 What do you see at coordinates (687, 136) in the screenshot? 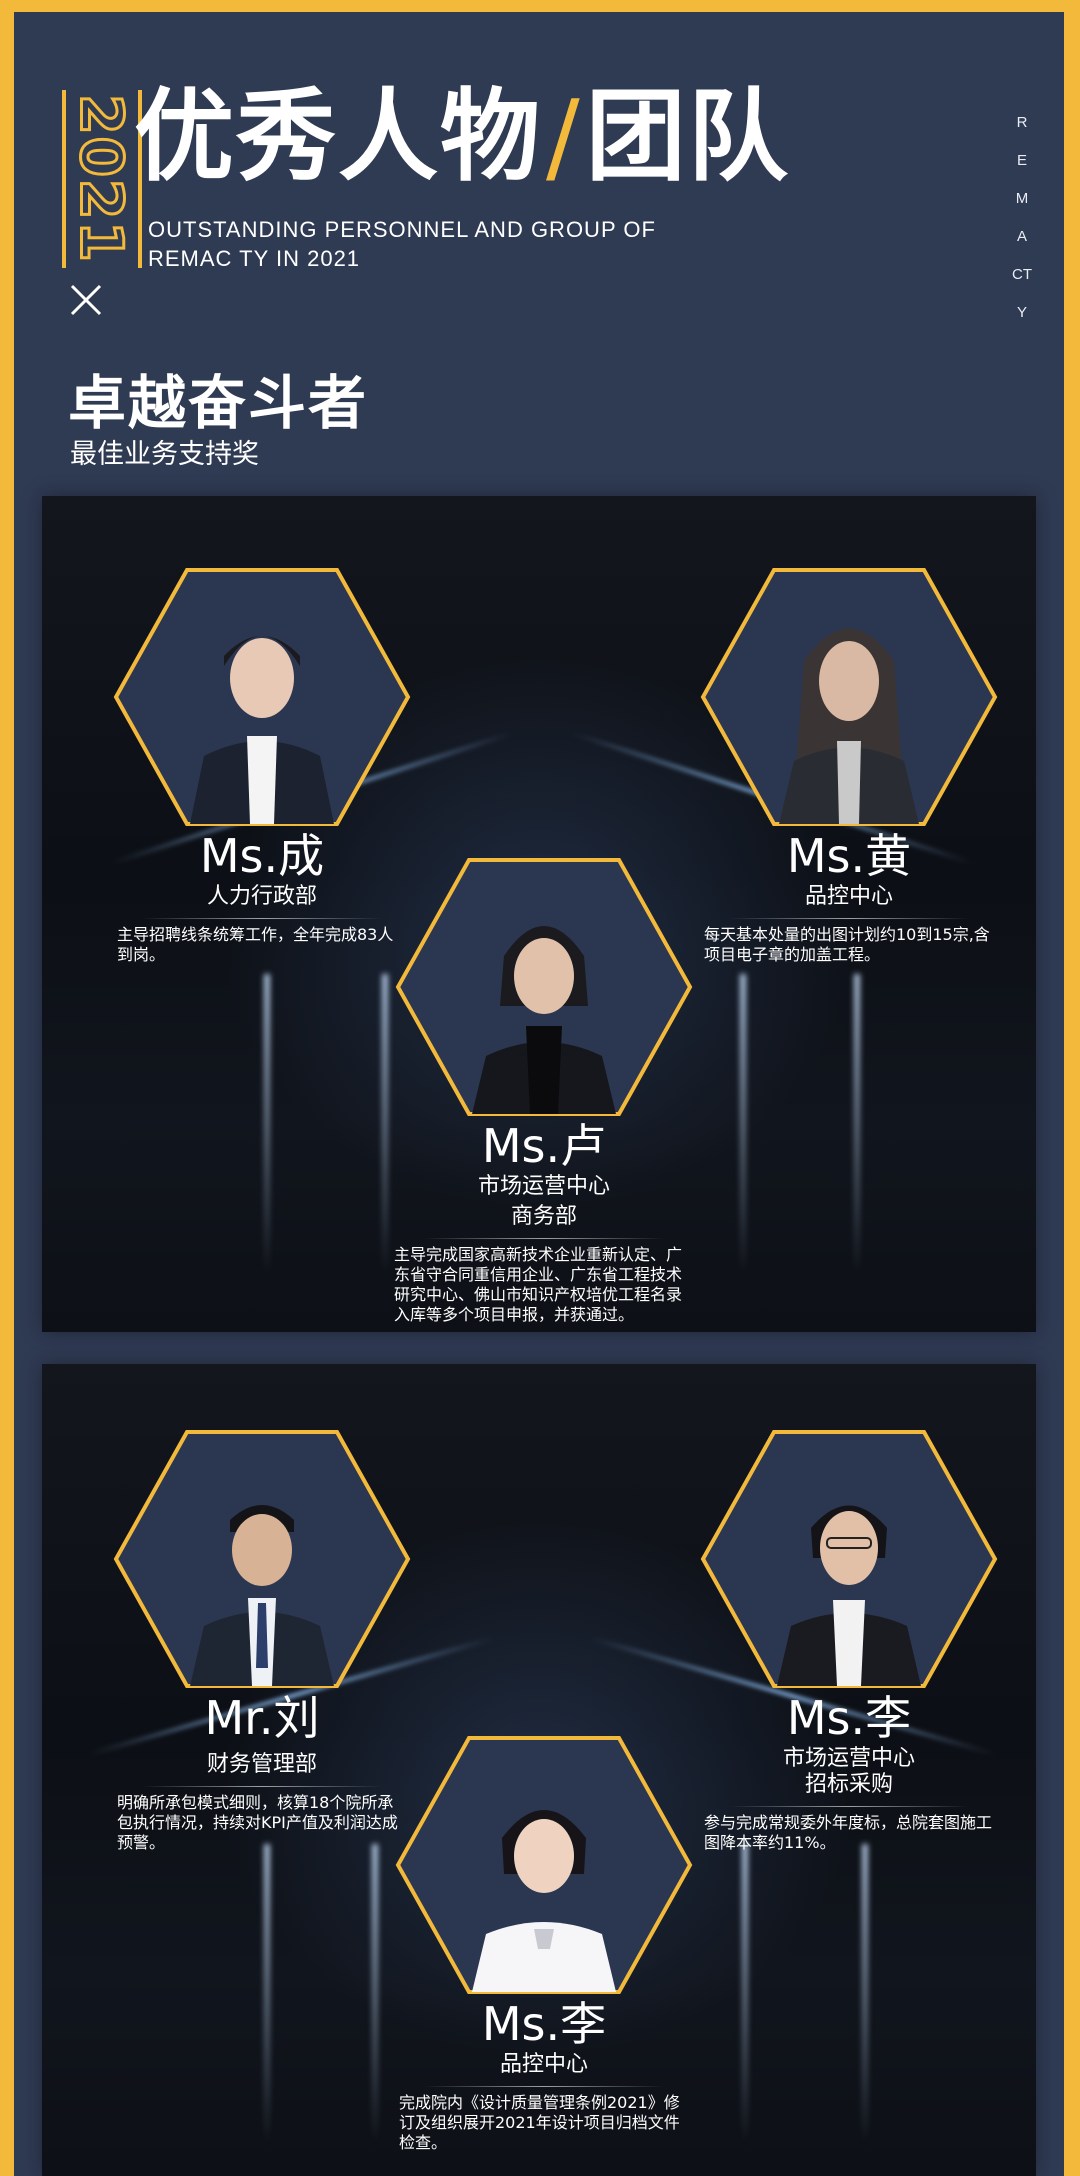
I see `title-part2: 团队` at bounding box center [687, 136].